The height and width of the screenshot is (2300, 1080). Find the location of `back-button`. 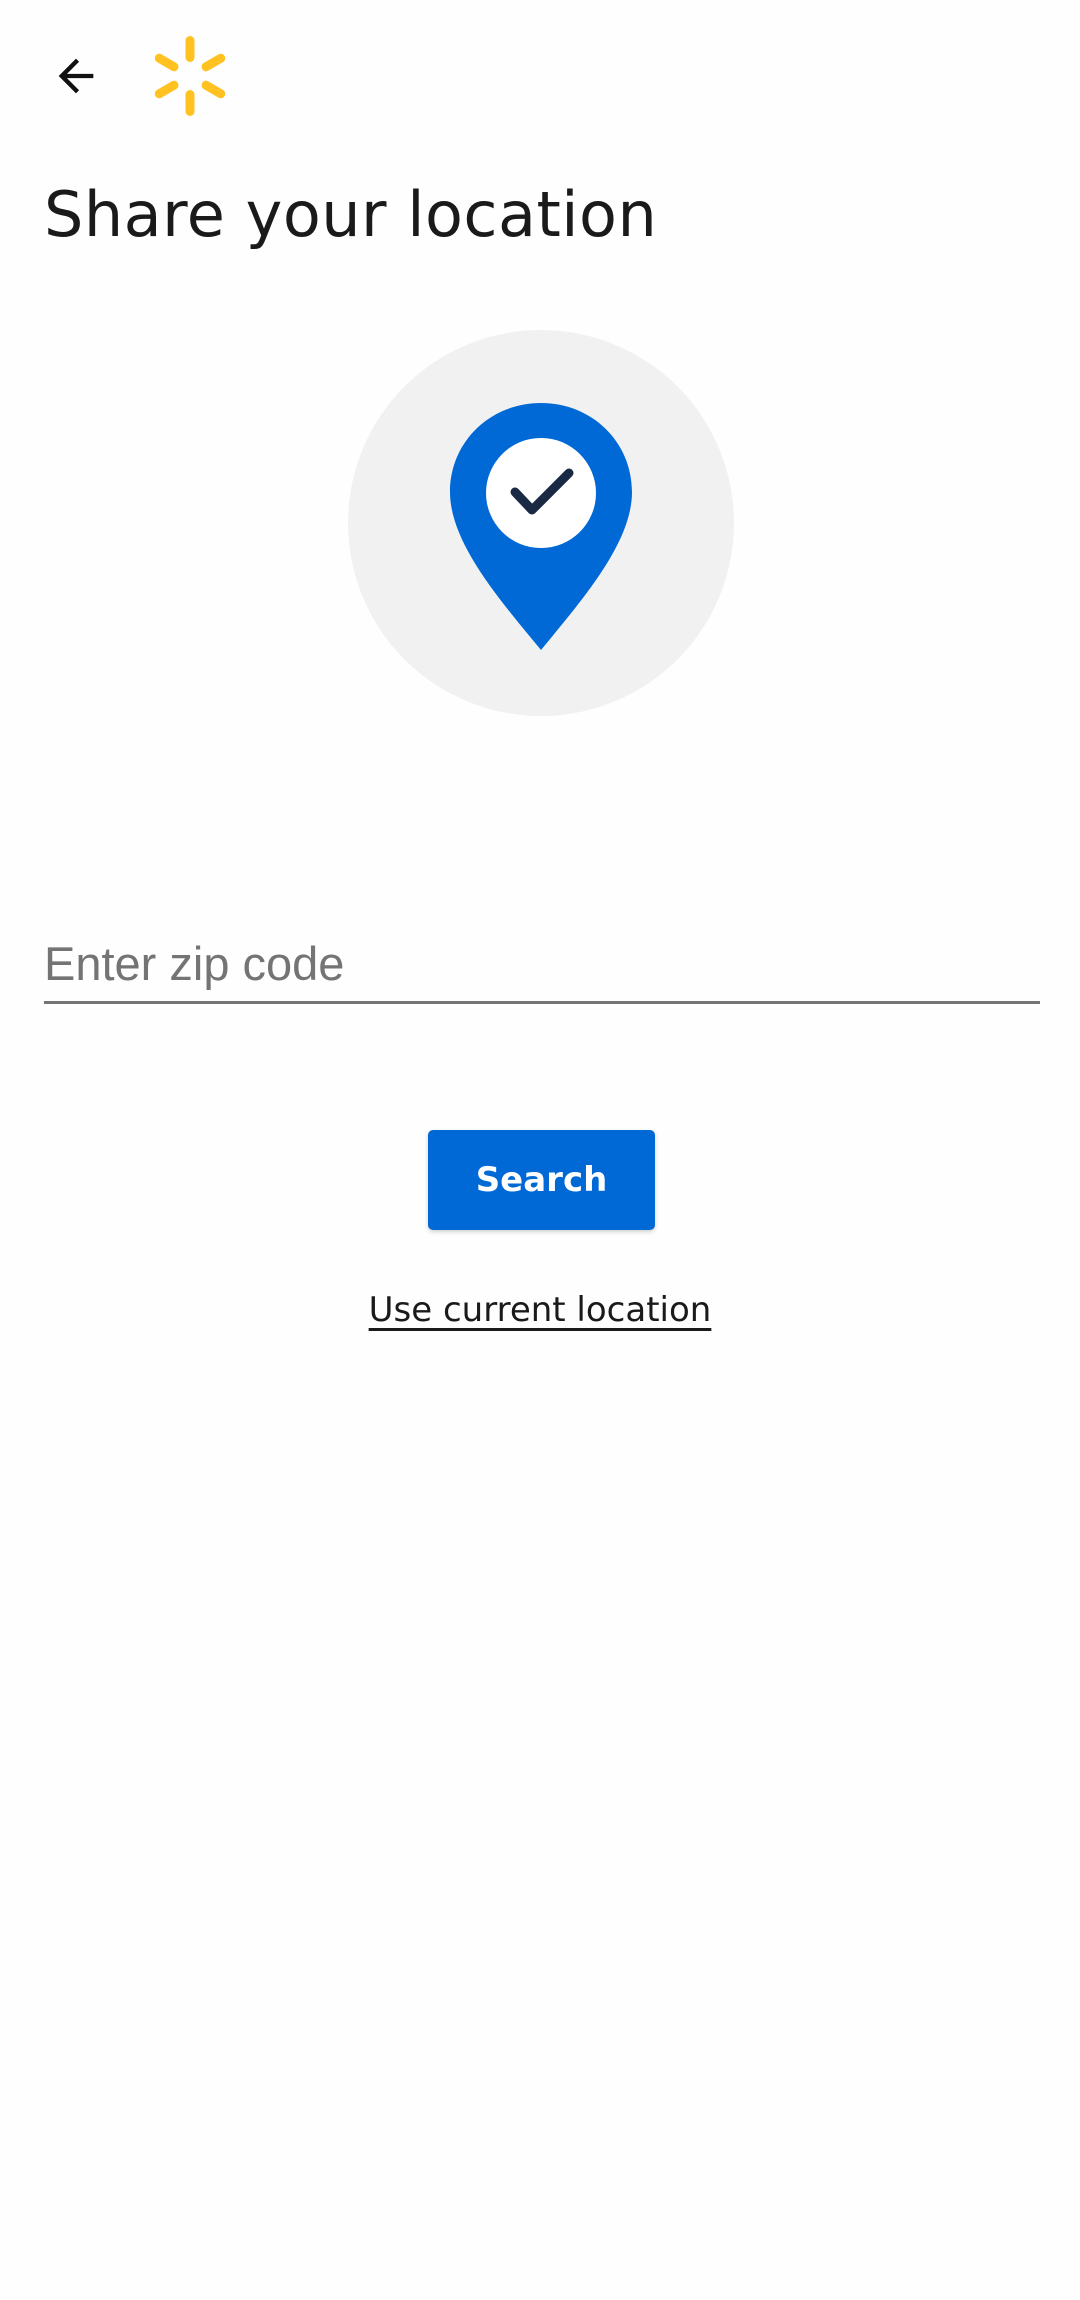

back-button is located at coordinates (76, 76).